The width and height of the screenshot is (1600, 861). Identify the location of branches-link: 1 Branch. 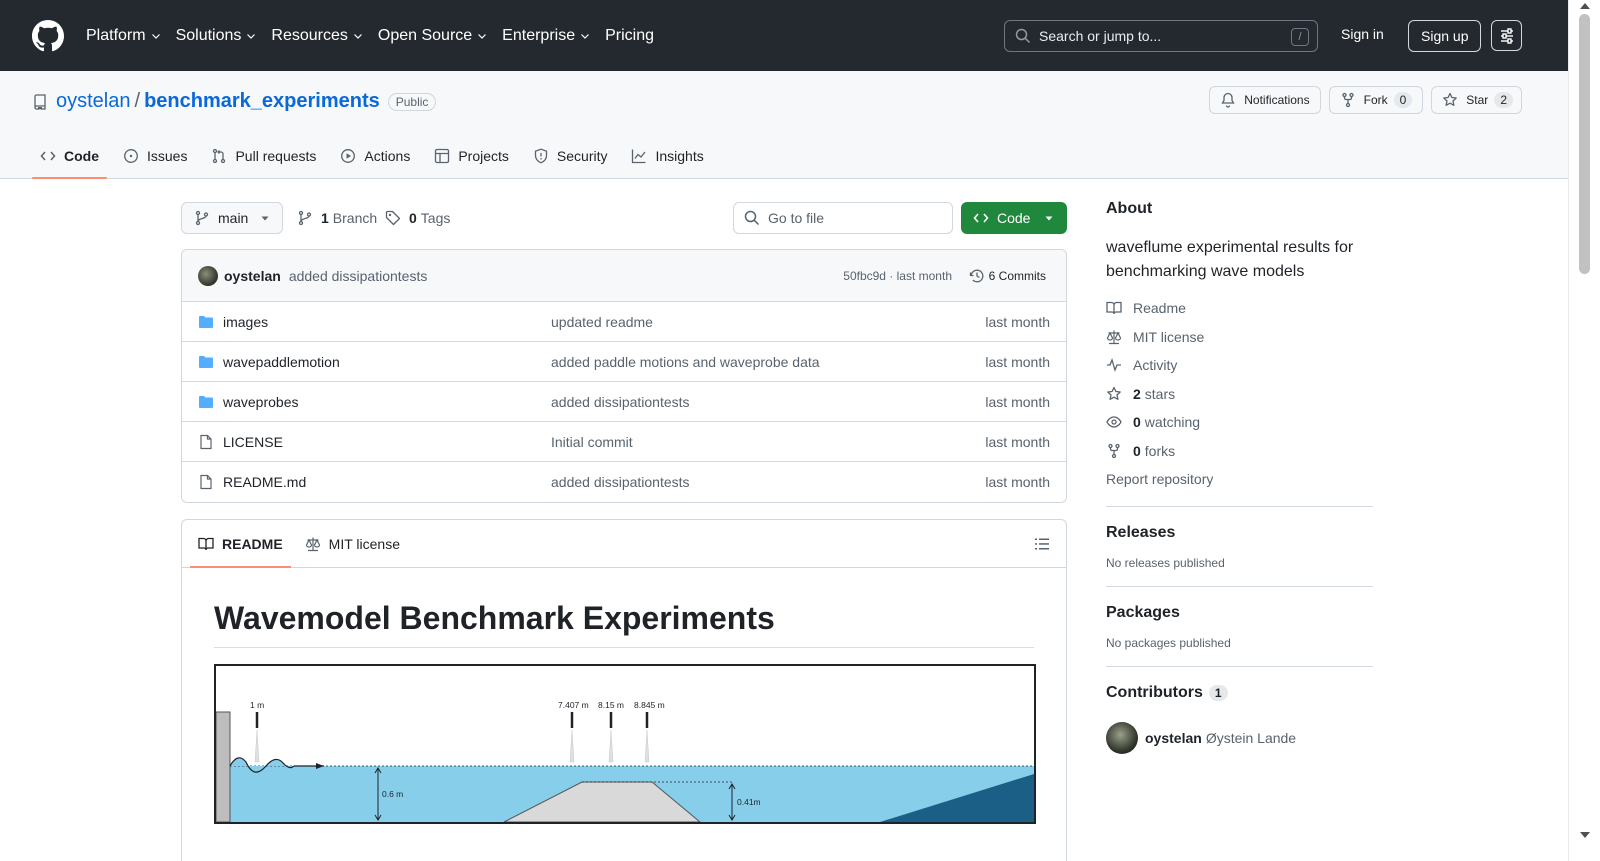
(337, 218).